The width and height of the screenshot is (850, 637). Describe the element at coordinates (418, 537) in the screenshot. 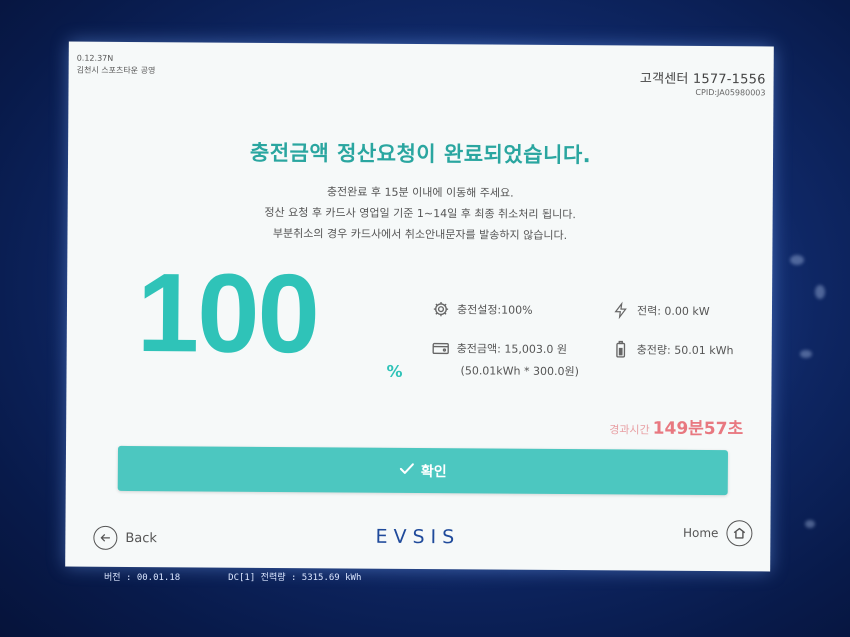

I see `brand-logo: EVSIS` at that location.